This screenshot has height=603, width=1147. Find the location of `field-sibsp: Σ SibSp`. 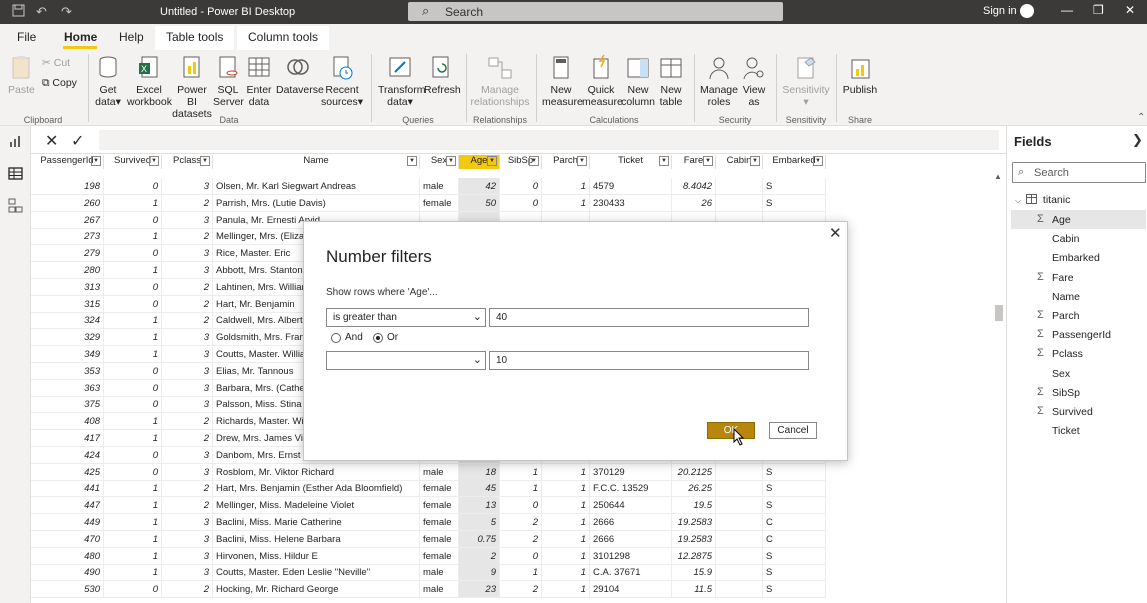

field-sibsp: Σ SibSp is located at coordinates (1078, 392).